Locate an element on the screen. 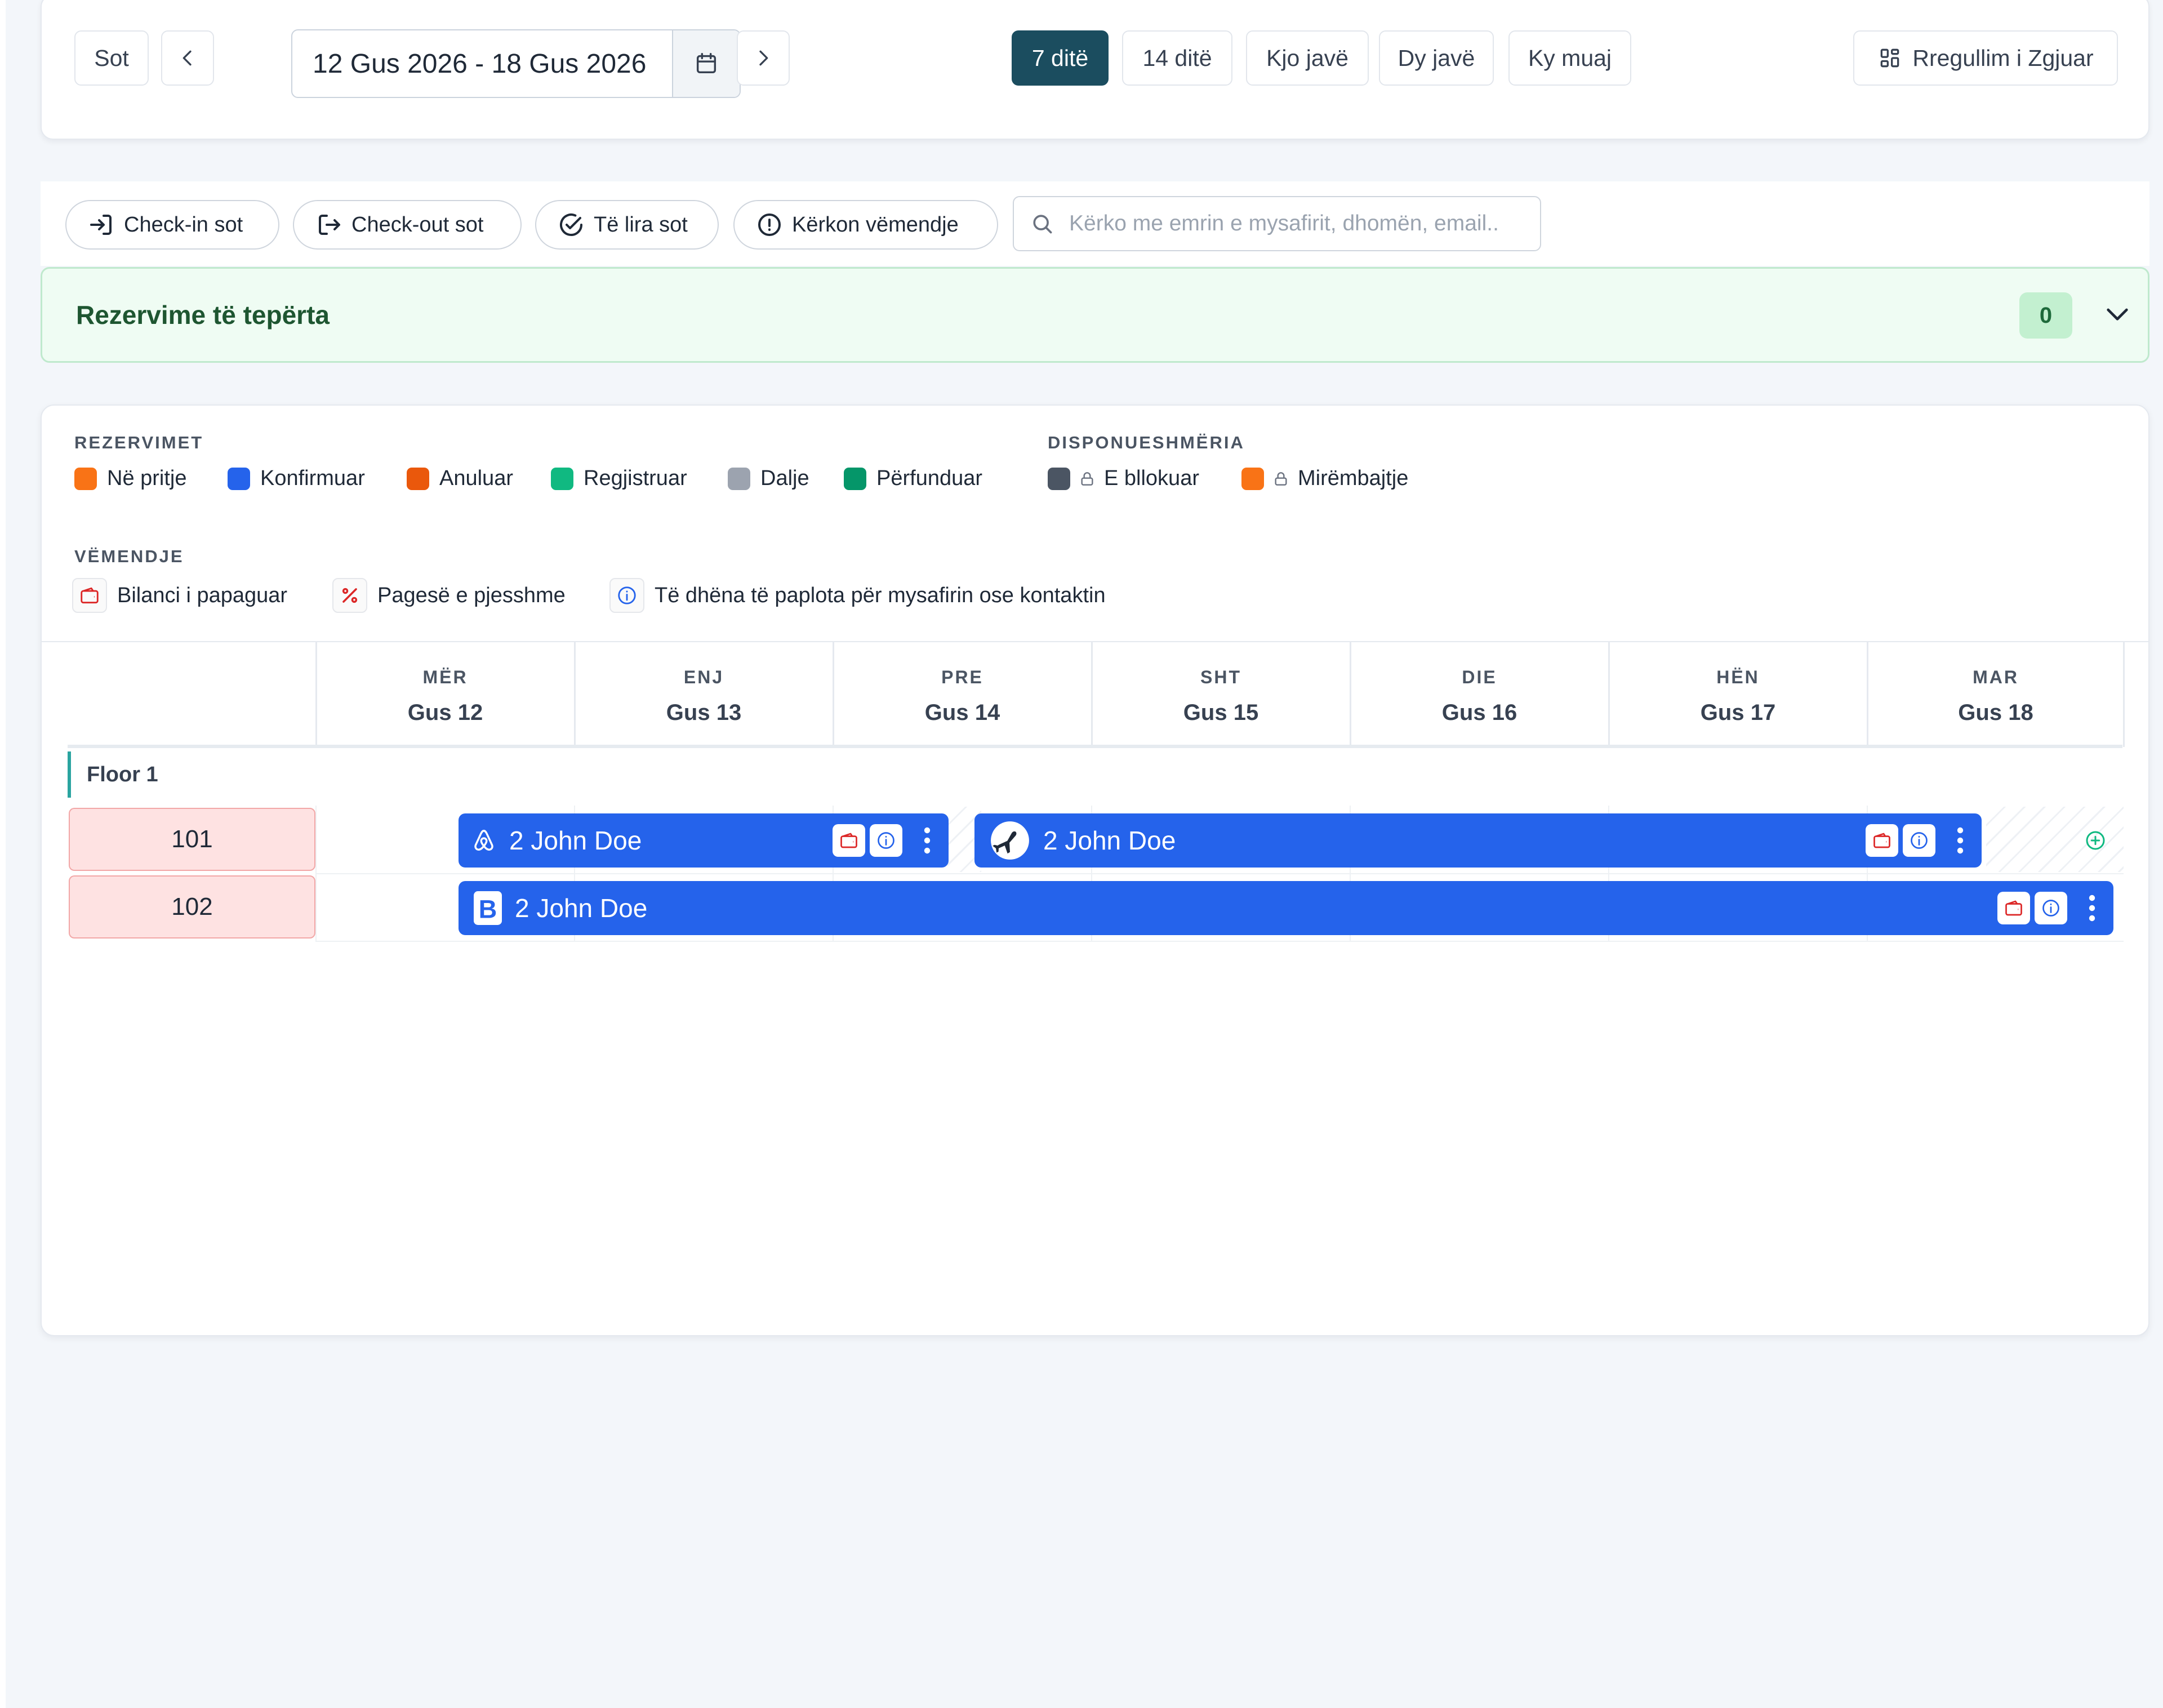 This screenshot has height=1708, width=2163. view-this-week-button: Kjo javë is located at coordinates (1307, 58).